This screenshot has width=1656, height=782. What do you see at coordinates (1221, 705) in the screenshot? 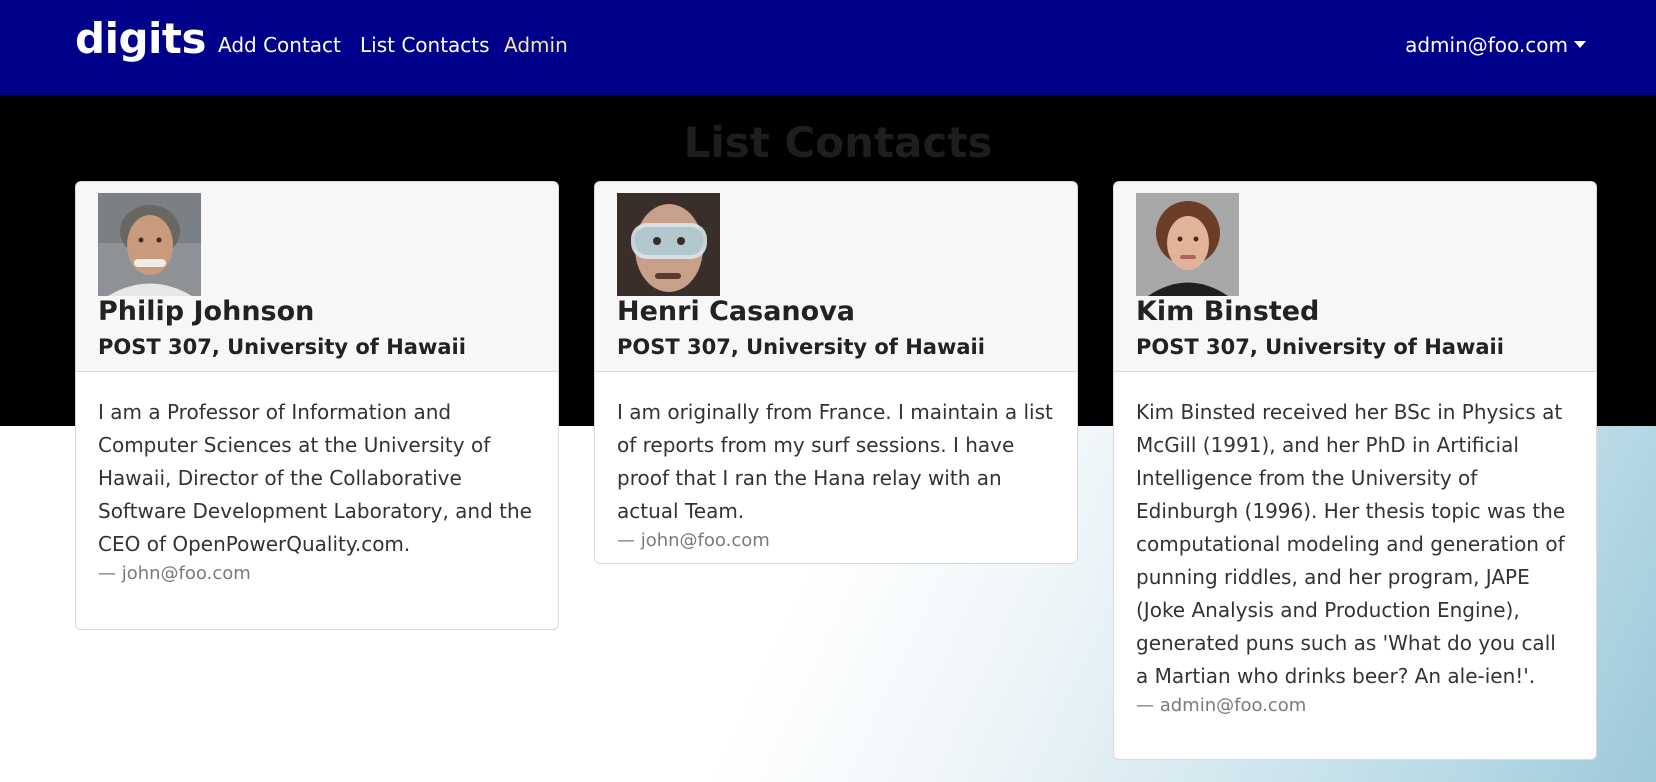
I see `contact-owner: — admin@foo.com` at bounding box center [1221, 705].